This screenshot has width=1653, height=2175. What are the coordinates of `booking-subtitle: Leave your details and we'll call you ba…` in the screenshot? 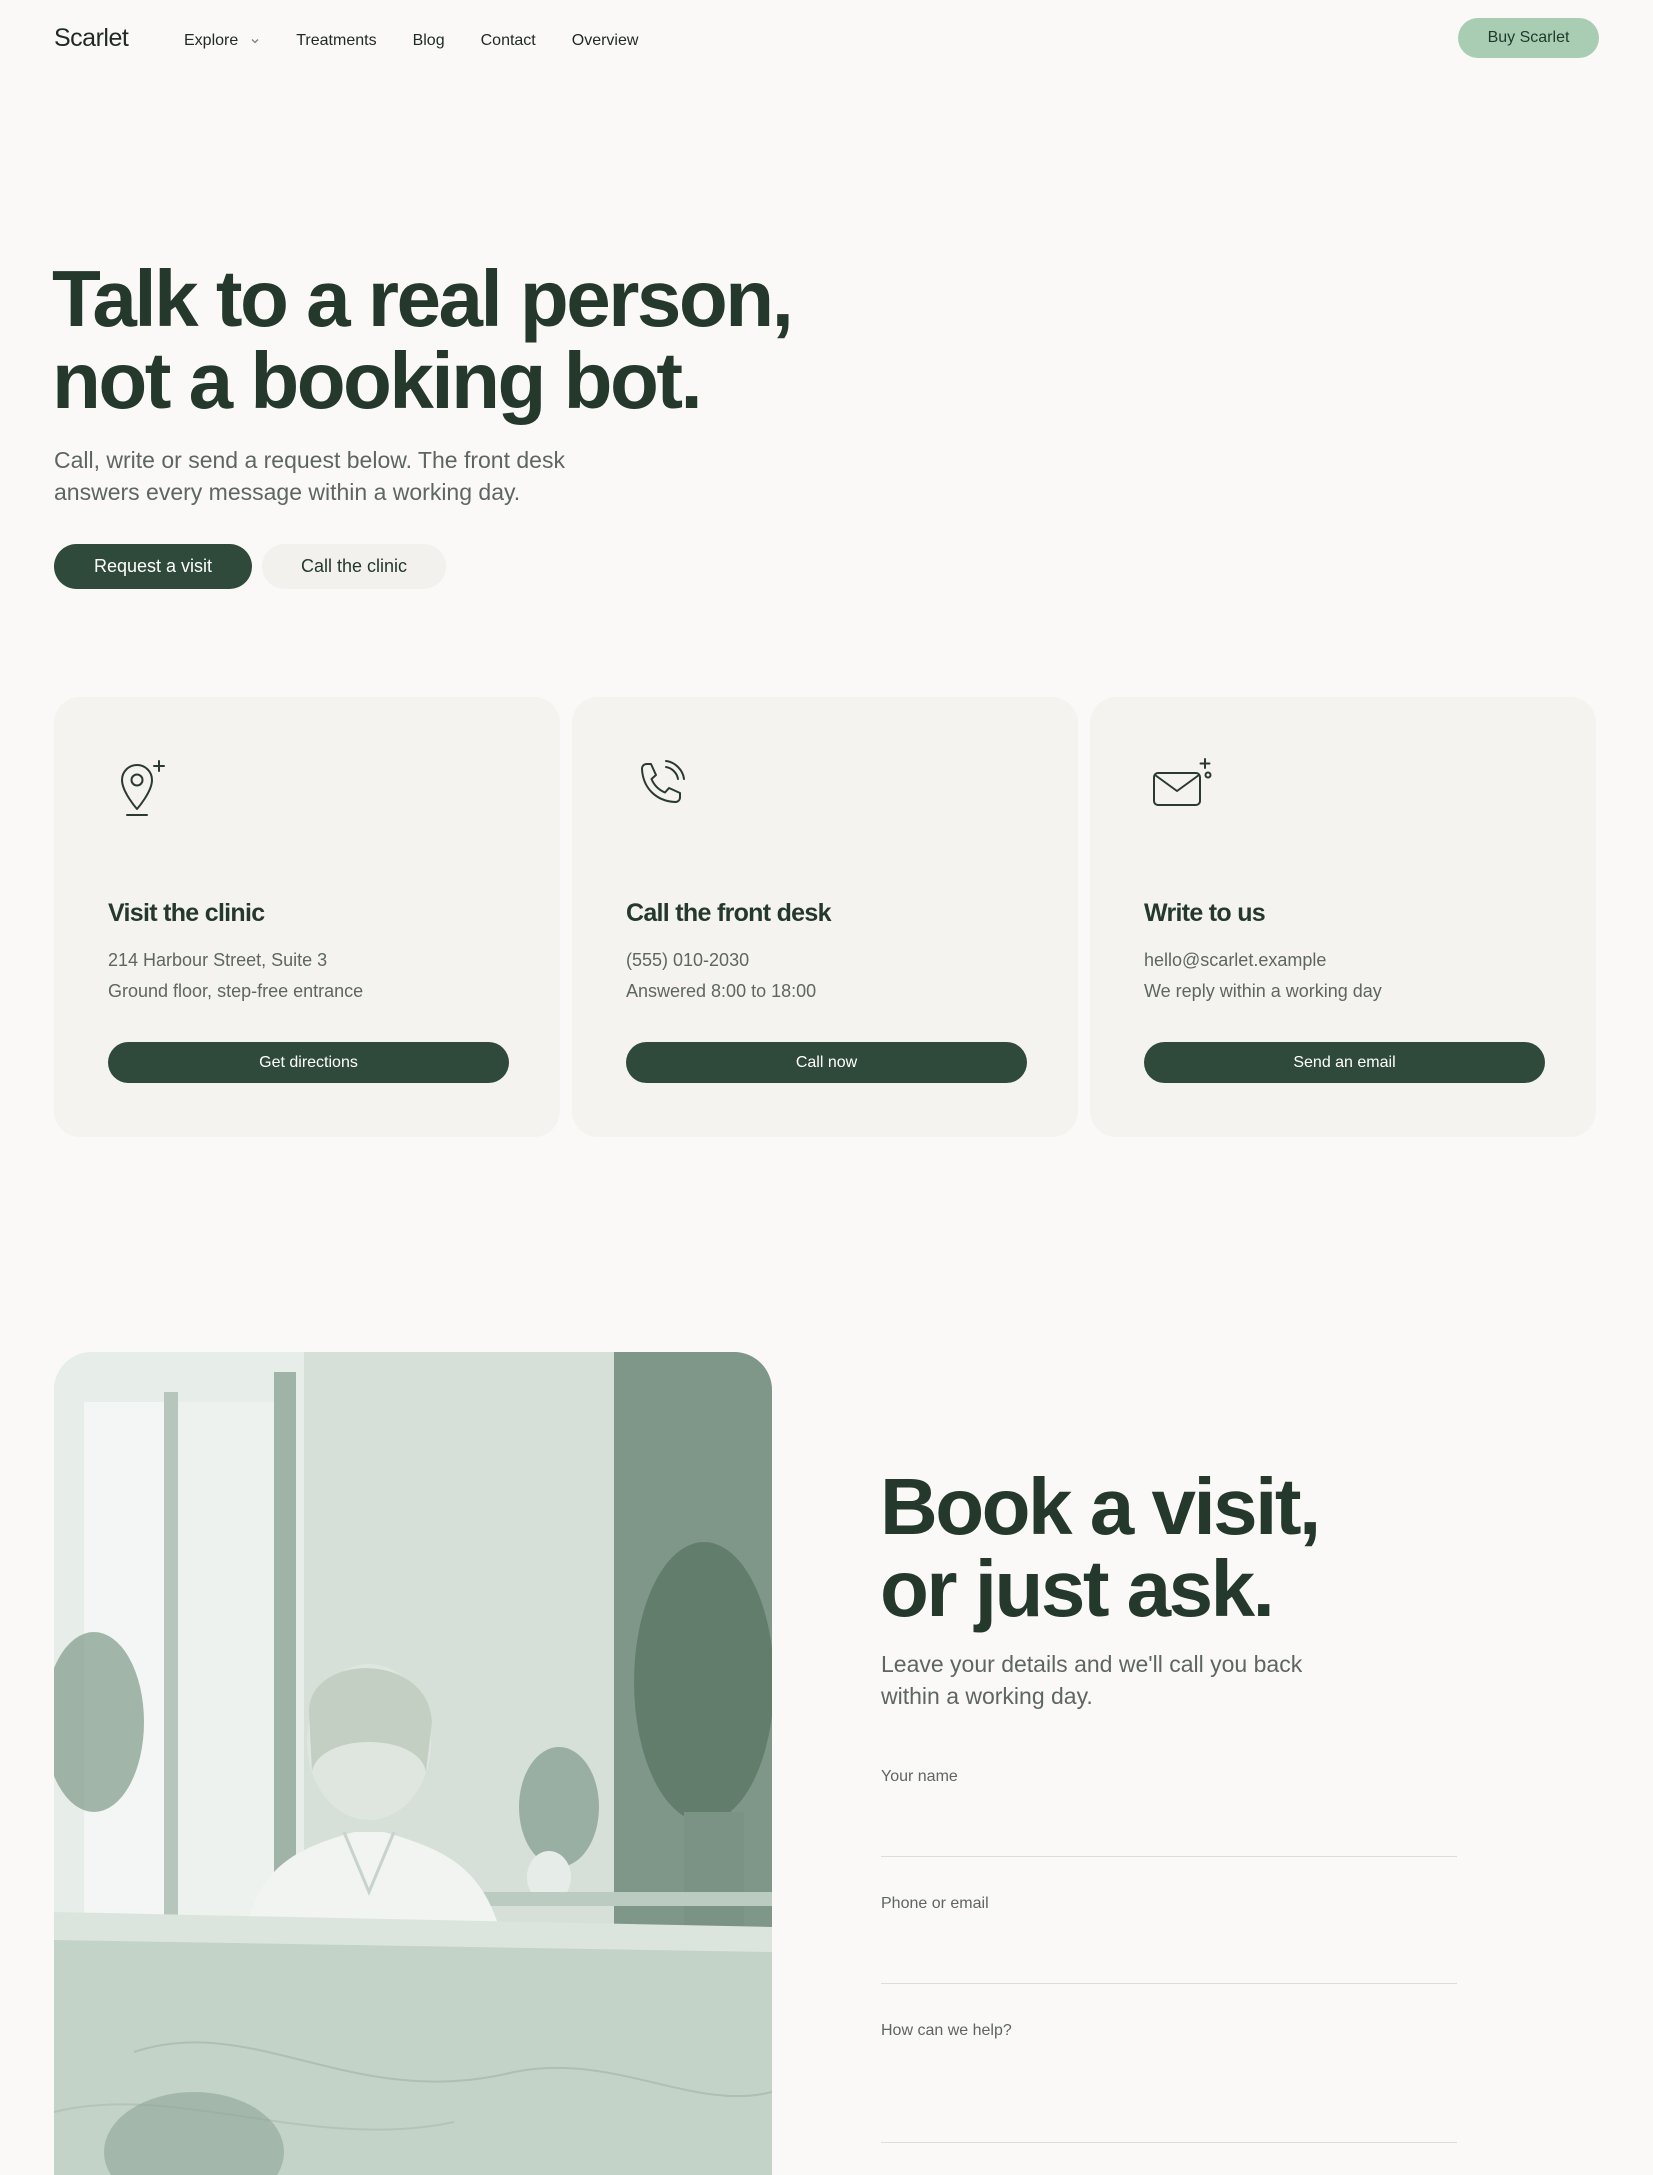 It's located at (1141, 1680).